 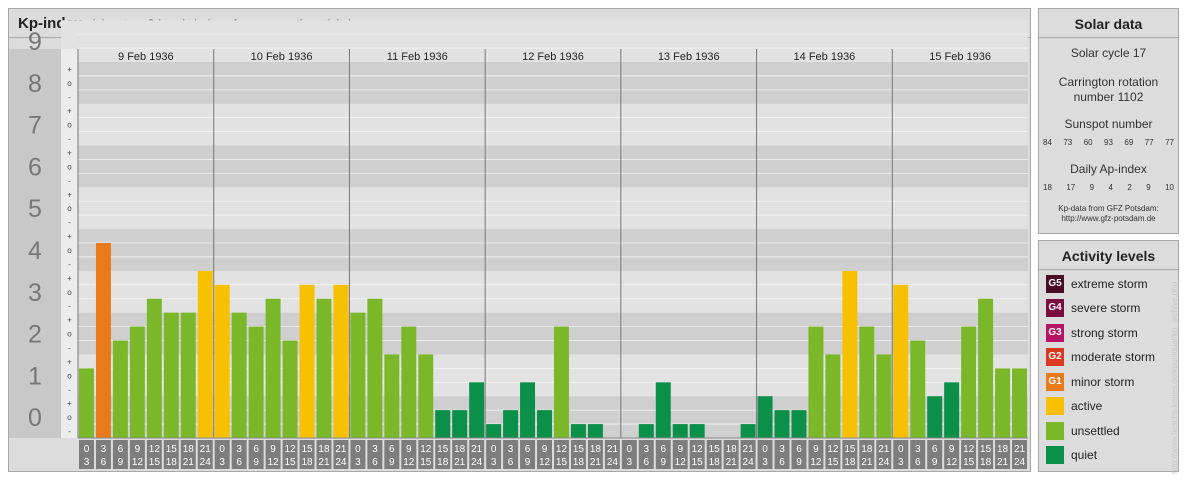 I want to click on hour-start-label: 21, so click(x=1020, y=449).